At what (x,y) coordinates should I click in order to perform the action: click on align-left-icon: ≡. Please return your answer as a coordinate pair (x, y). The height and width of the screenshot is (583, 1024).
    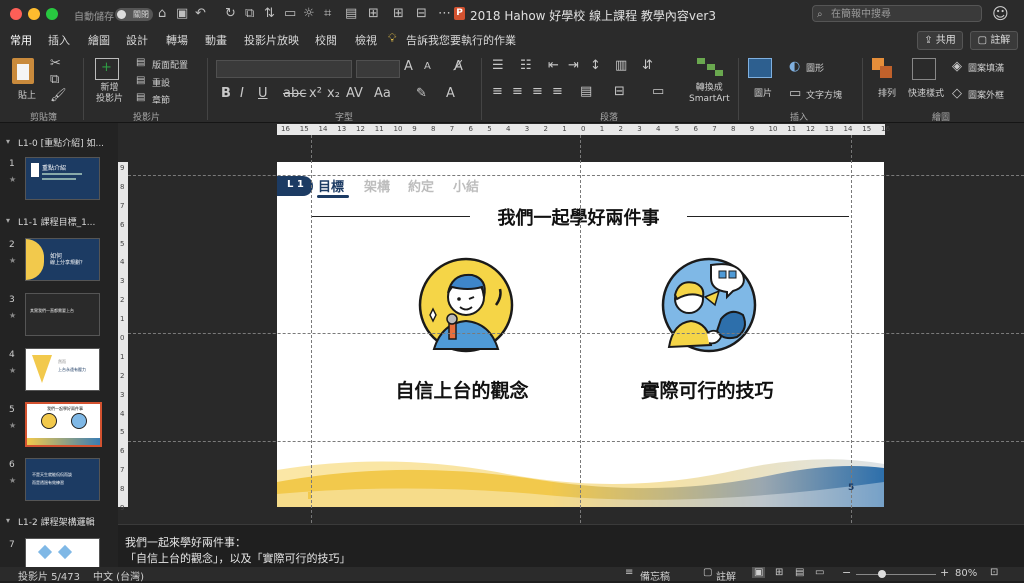
    Looking at the image, I should click on (497, 91).